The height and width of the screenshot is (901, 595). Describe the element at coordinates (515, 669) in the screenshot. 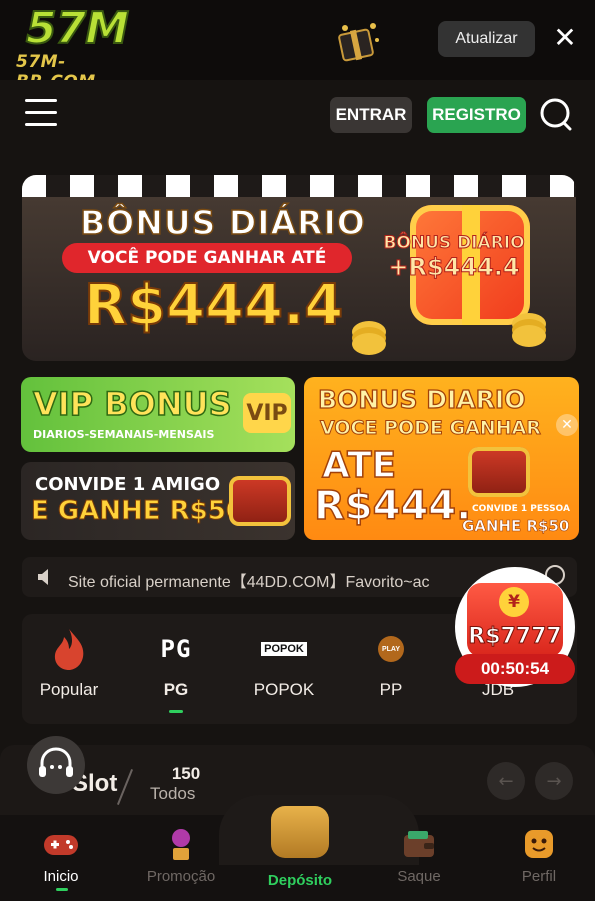

I see `countdown-timer: 00:50:54` at that location.